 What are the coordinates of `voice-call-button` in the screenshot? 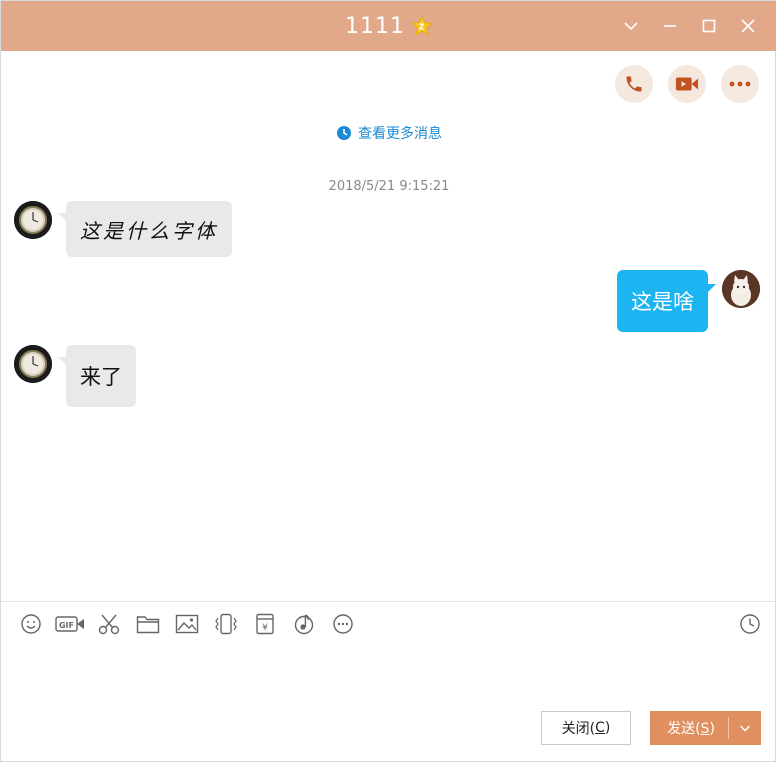 It's located at (634, 84).